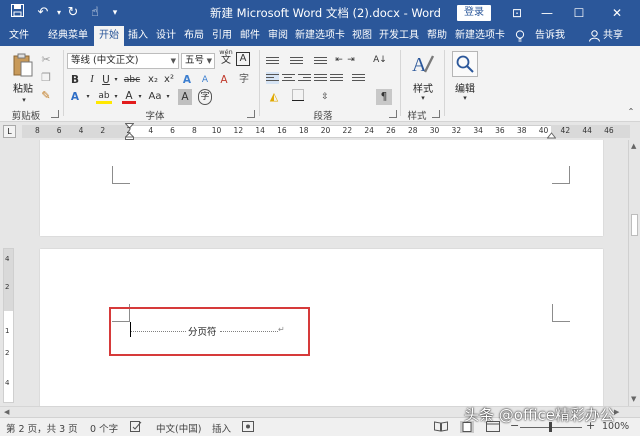  Describe the element at coordinates (517, 13) in the screenshot. I see `ribbon-display-options-icon: ⊡` at that location.